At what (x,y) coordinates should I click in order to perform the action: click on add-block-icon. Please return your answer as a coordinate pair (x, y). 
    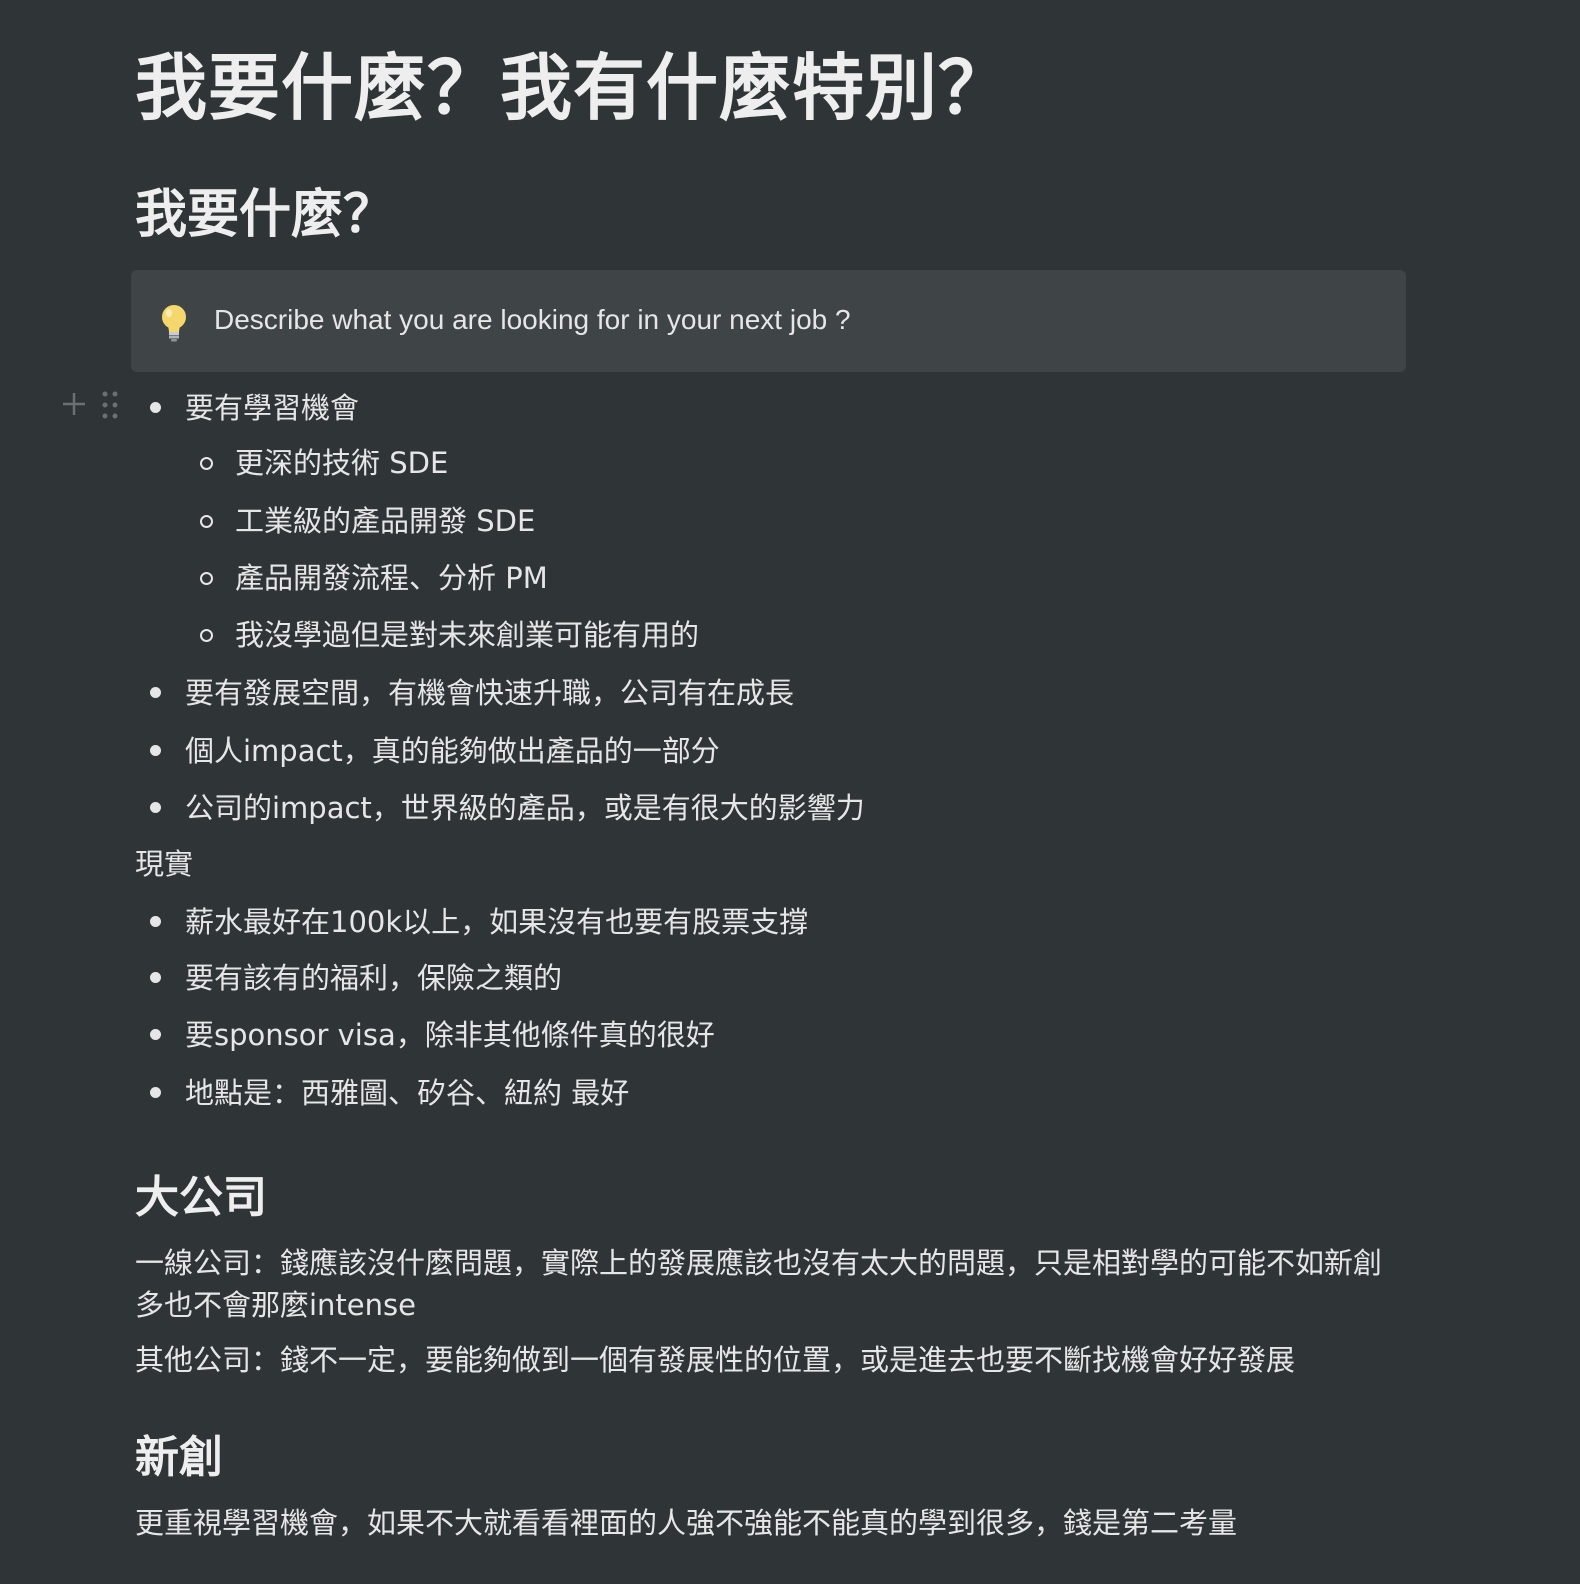
    Looking at the image, I should click on (74, 404).